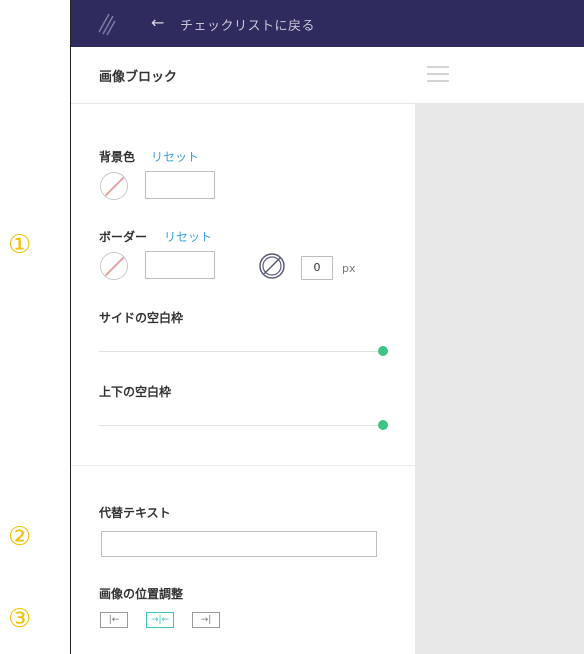  I want to click on border-style-none-icon, so click(272, 266).